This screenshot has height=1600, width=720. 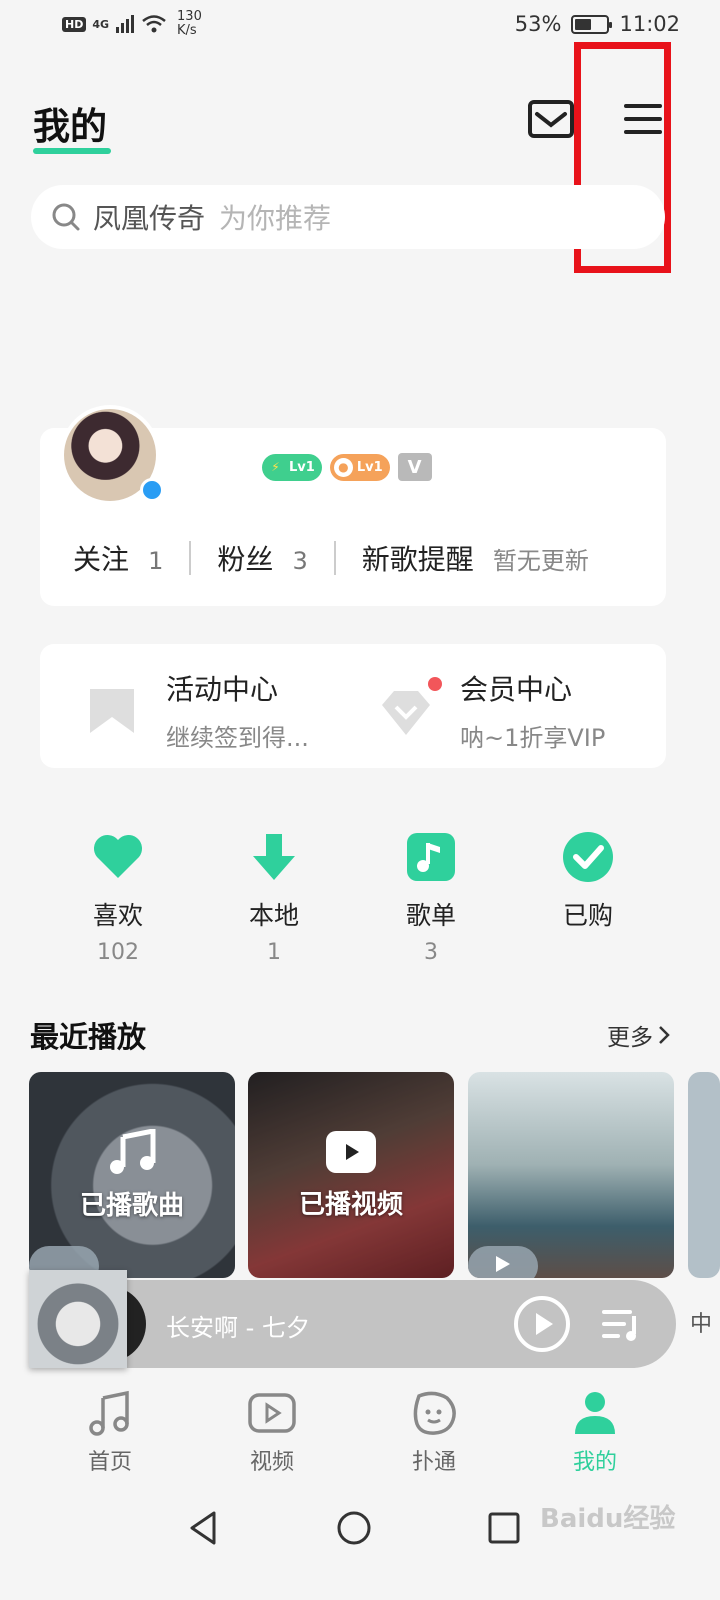 I want to click on new-song-label: 新歌提醒, so click(x=417, y=559).